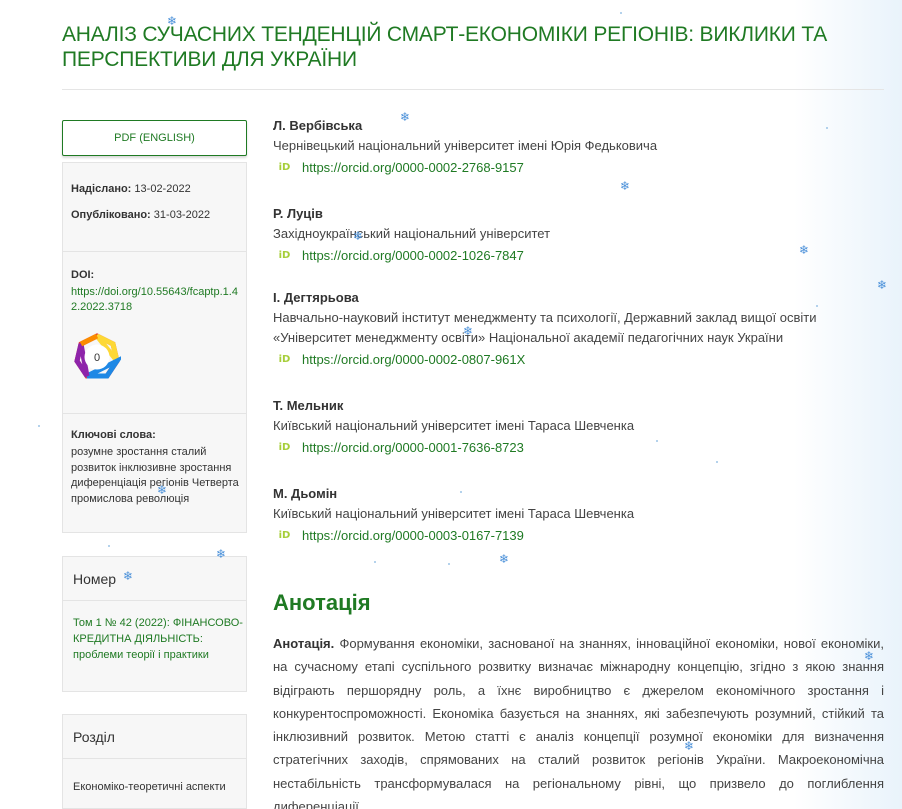 This screenshot has height=809, width=902. What do you see at coordinates (101, 189) in the screenshot?
I see `submitted-label: Надіслано:` at bounding box center [101, 189].